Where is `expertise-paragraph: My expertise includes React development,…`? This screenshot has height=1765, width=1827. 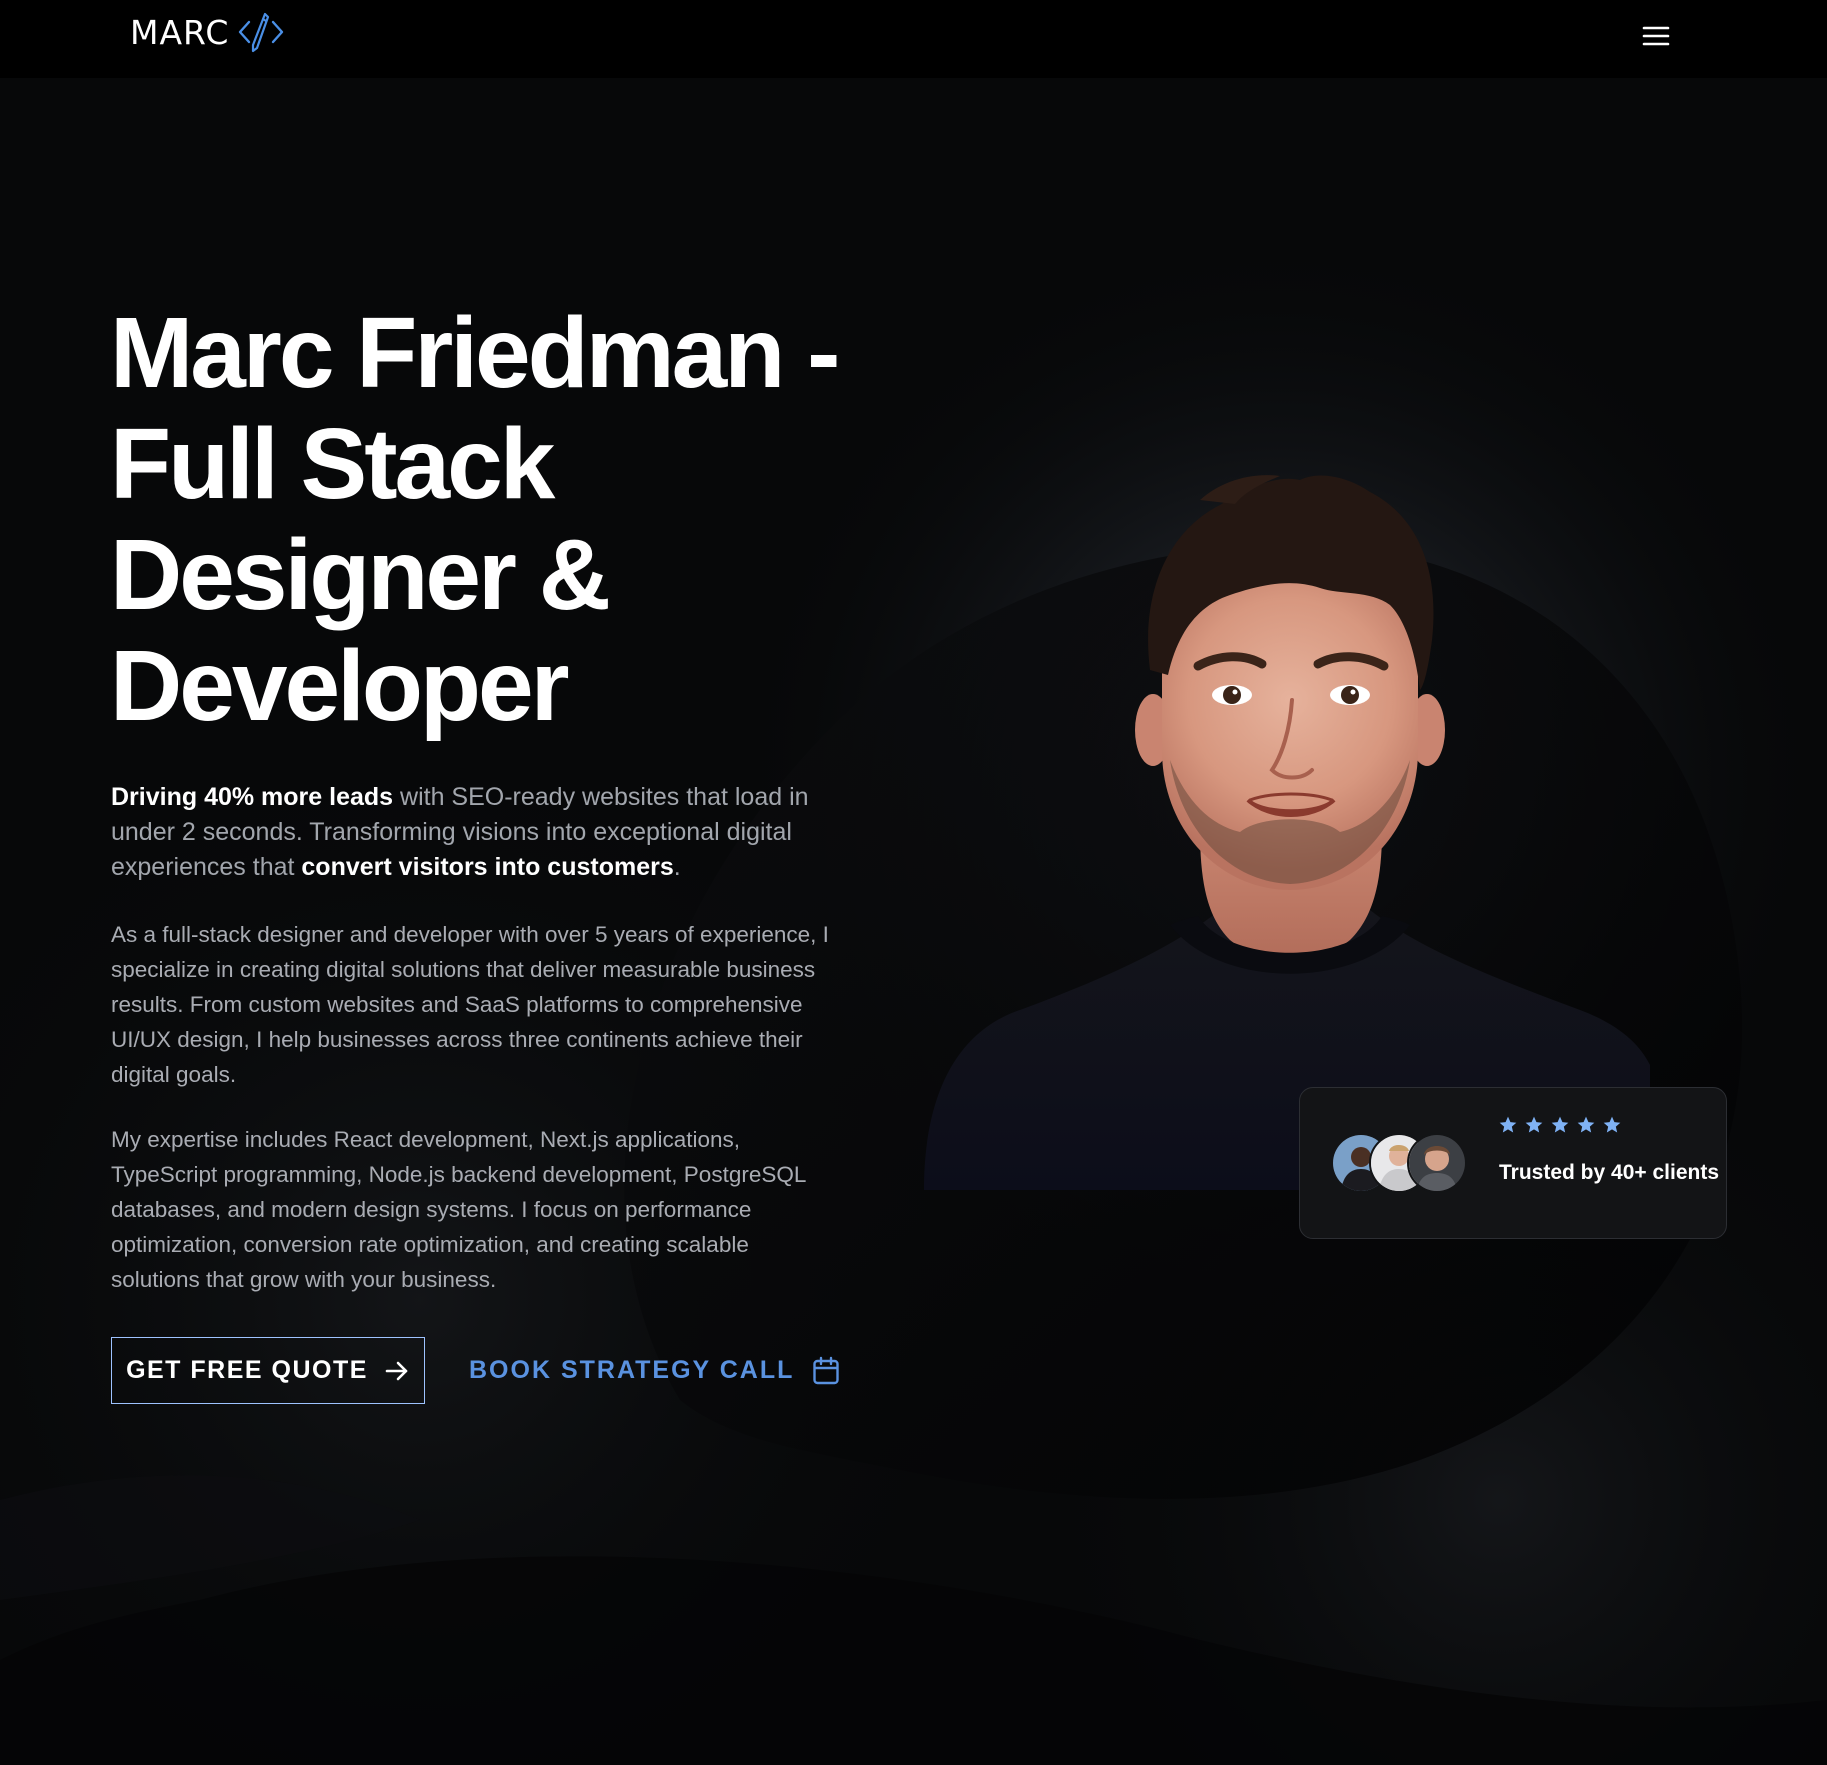 expertise-paragraph: My expertise includes React development,… is located at coordinates (458, 1209).